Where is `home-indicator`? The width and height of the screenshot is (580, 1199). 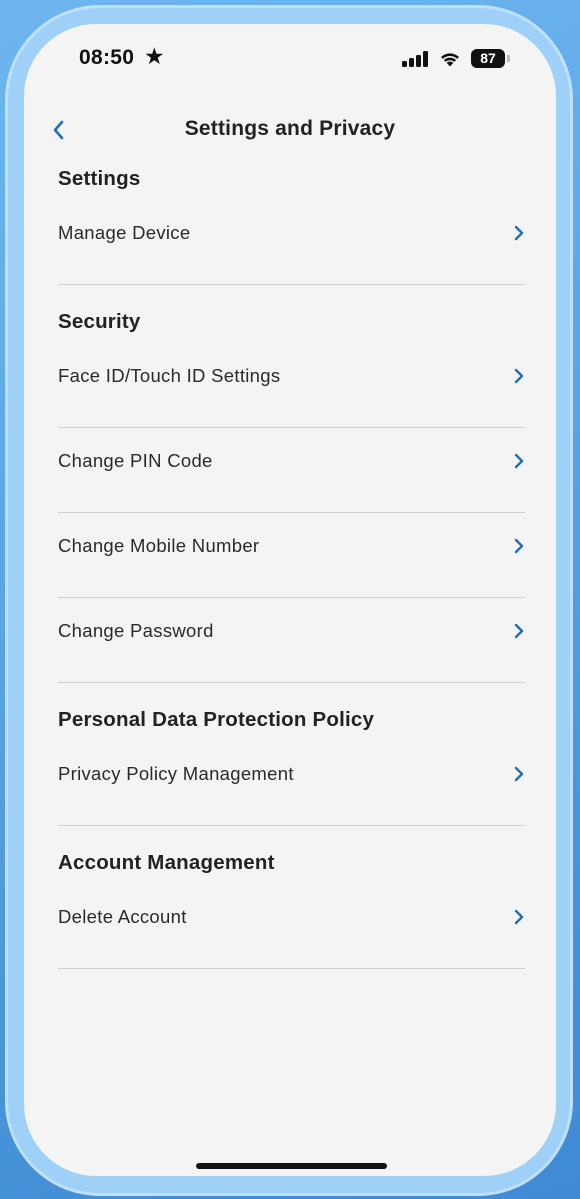 home-indicator is located at coordinates (291, 1166).